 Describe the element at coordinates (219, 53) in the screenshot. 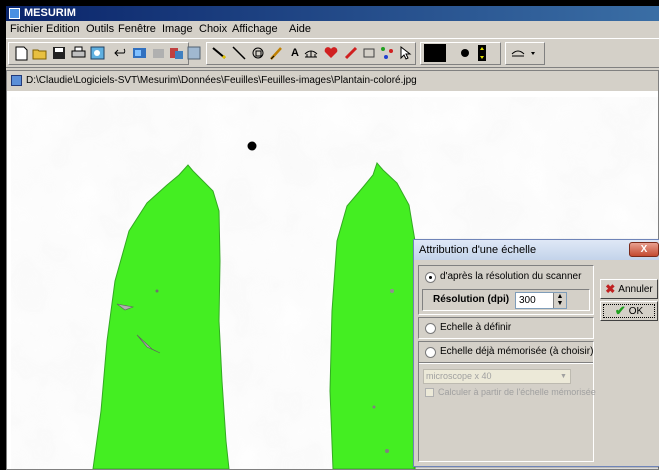

I see `line-icon` at that location.